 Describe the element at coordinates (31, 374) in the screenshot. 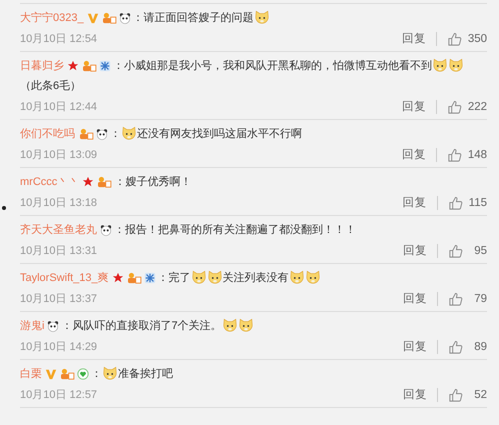

I see `username-link: 白栗` at that location.